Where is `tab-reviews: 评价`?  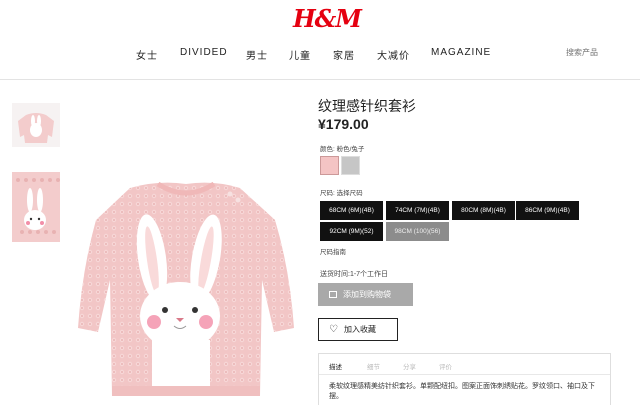 tab-reviews: 评价 is located at coordinates (445, 366).